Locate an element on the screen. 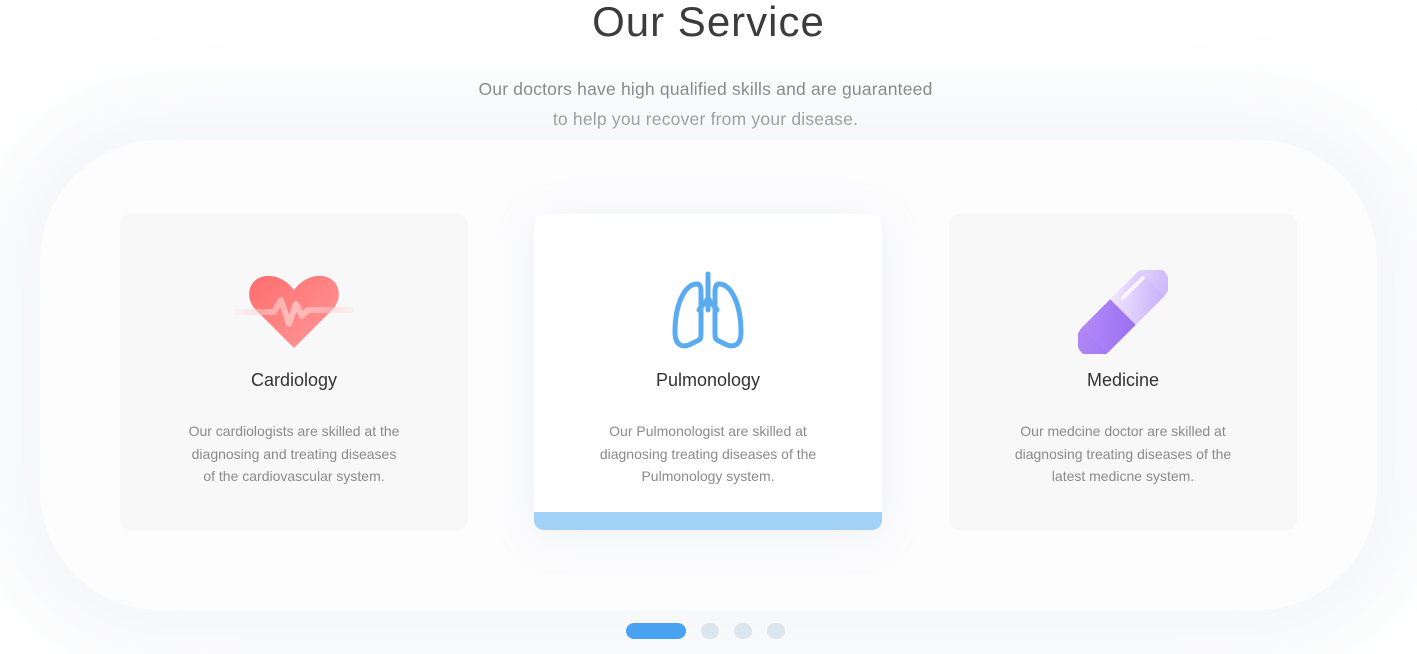  description-line: latest medicne system. is located at coordinates (1123, 476).